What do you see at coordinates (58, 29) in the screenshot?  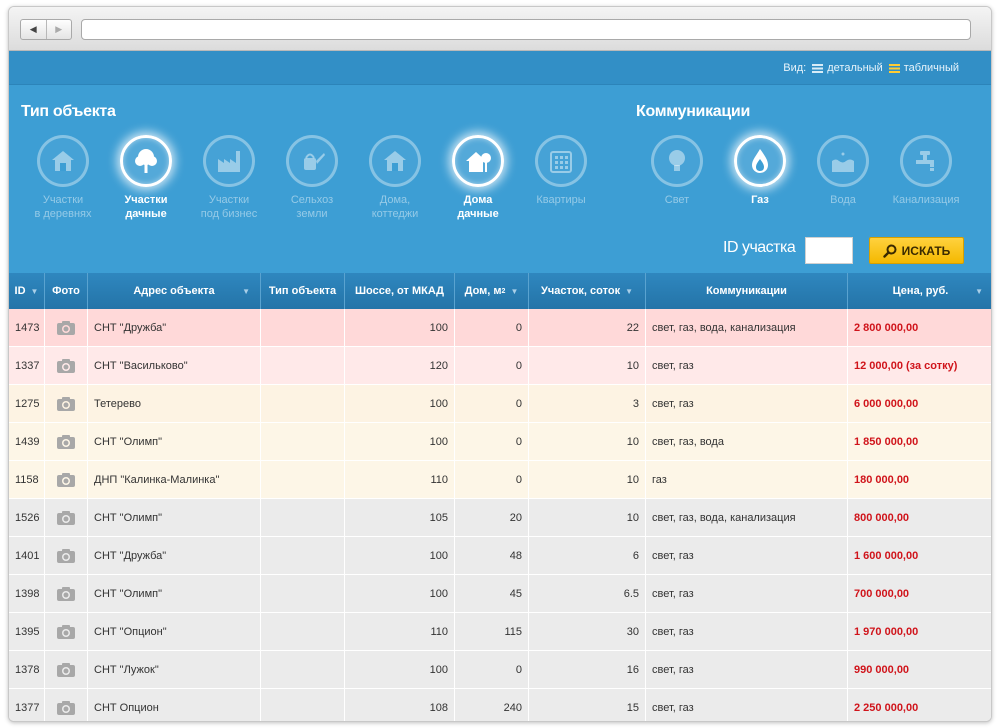 I see `forward-icon: ▶` at bounding box center [58, 29].